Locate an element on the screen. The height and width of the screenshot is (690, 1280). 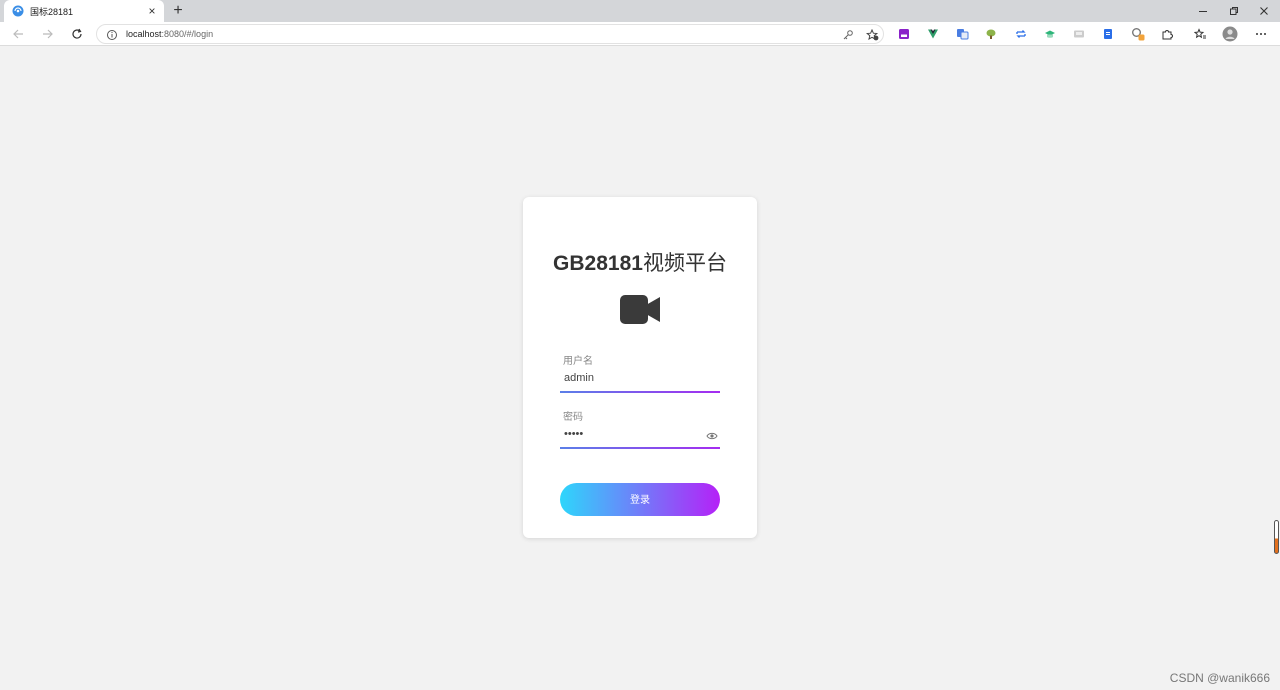
ext-doc is located at coordinates (1108, 34).